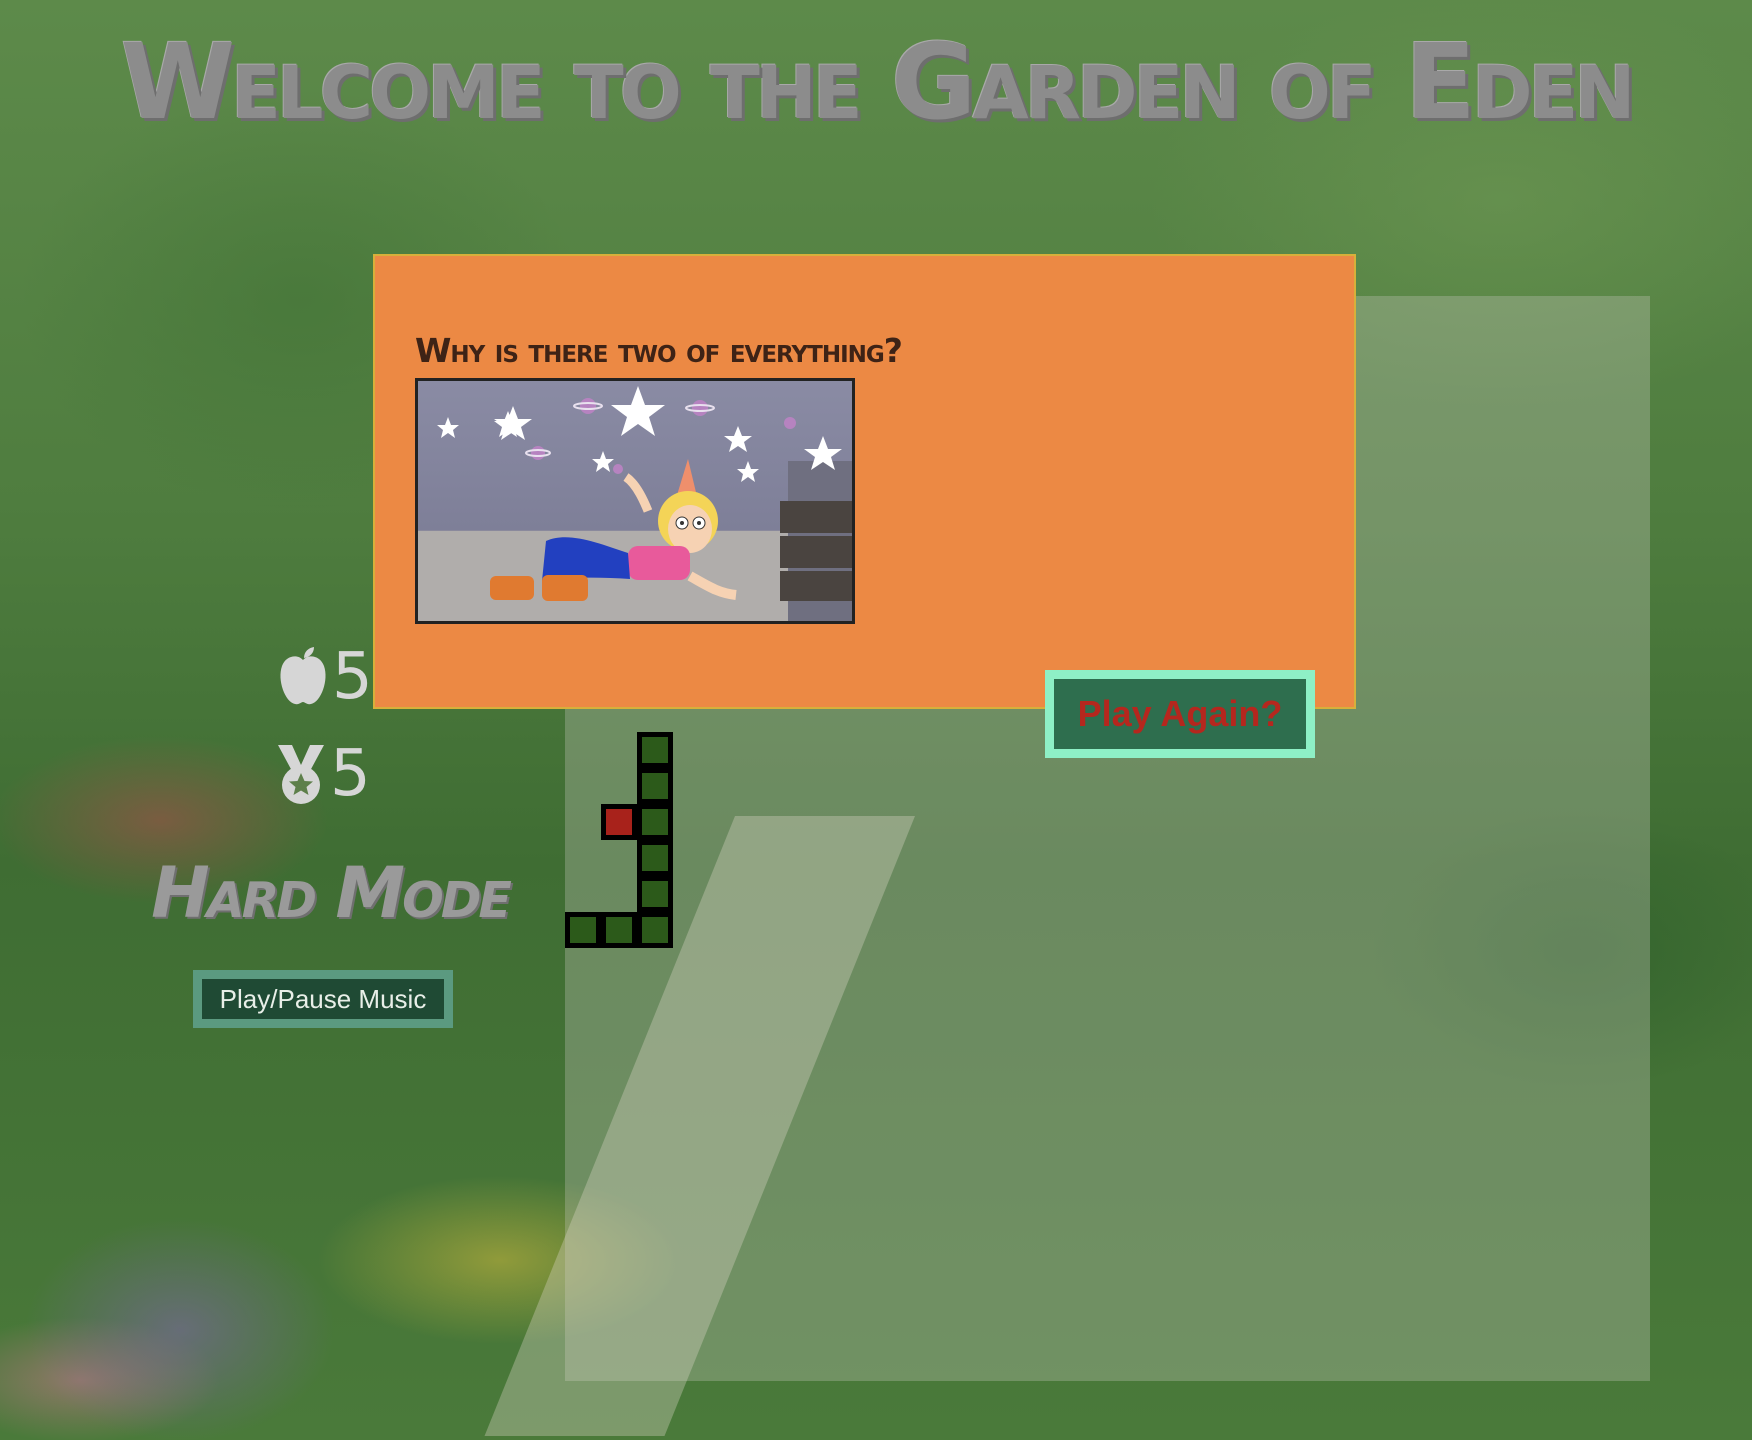  I want to click on food-apple, so click(619, 822).